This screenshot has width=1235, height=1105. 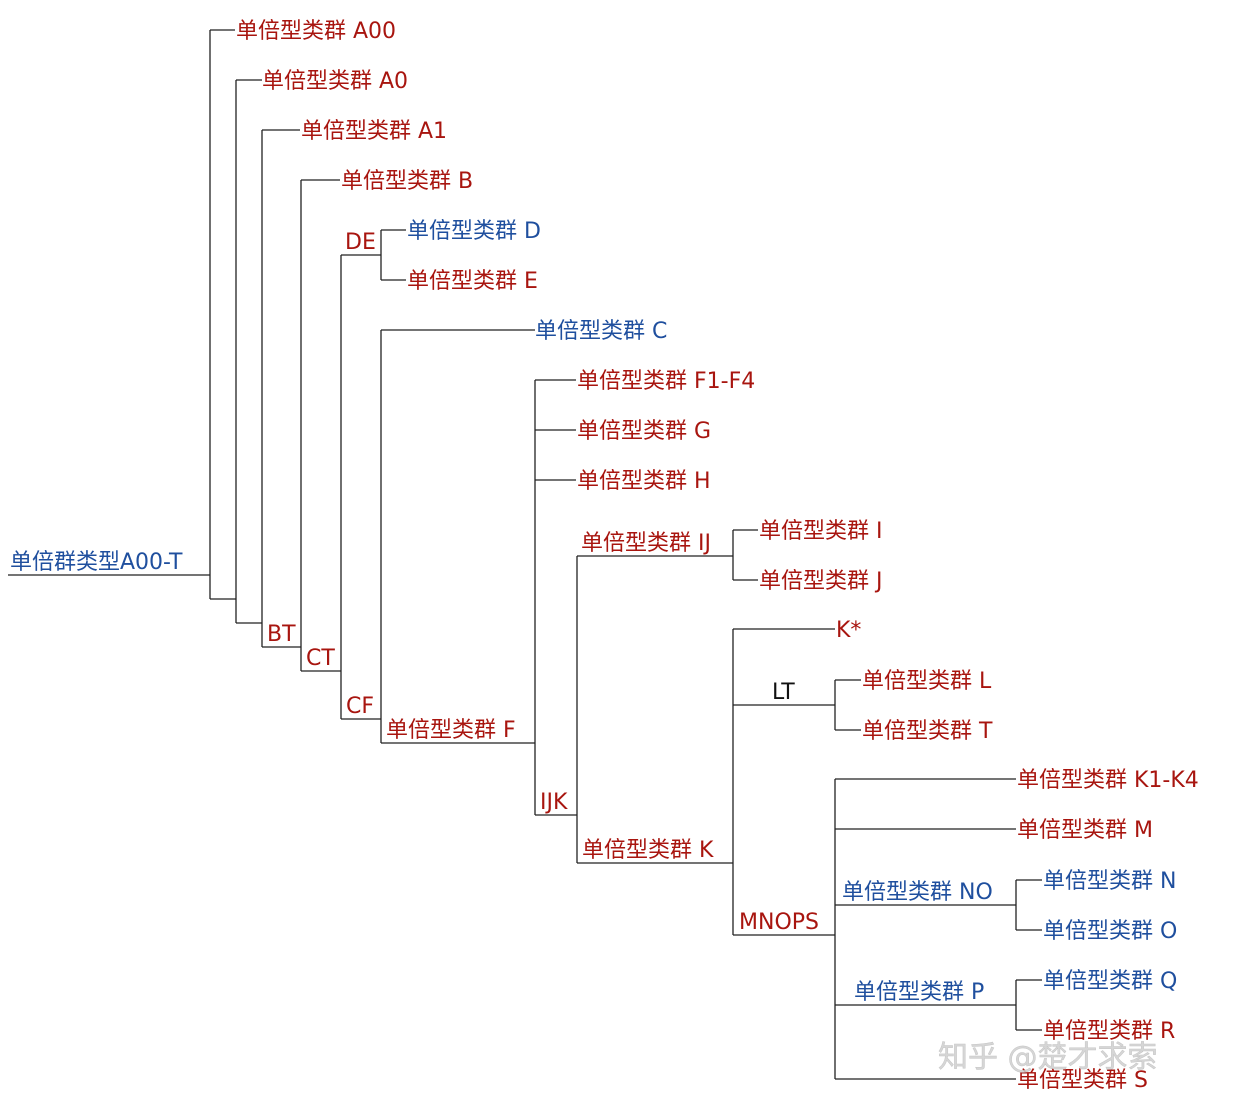 What do you see at coordinates (927, 681) in the screenshot?
I see `node-label-l: 单倍型类群 L` at bounding box center [927, 681].